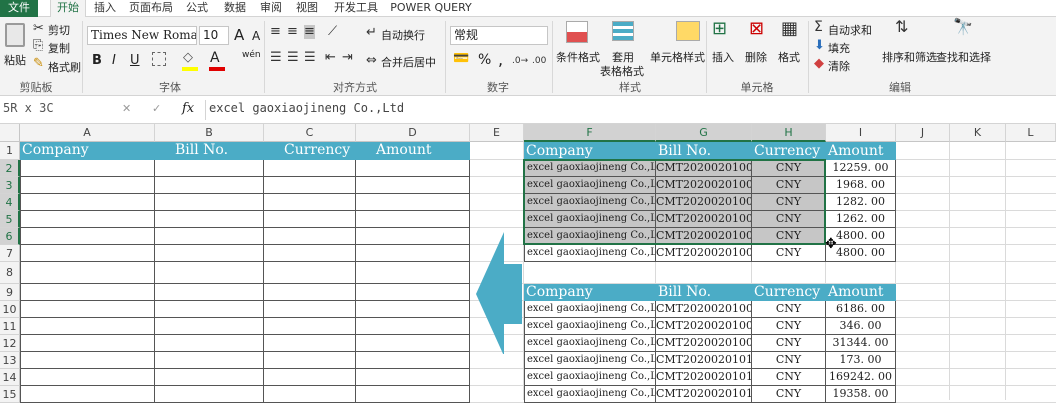  Describe the element at coordinates (135, 60) in the screenshot. I see `underline-button: U` at that location.